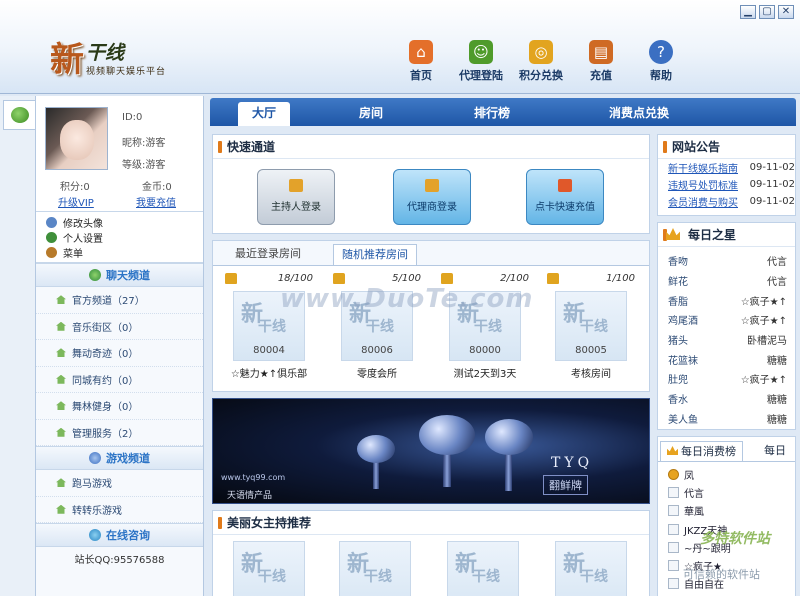 This screenshot has width=800, height=596. Describe the element at coordinates (376, 474) in the screenshot. I see `webcam-stand` at that location.